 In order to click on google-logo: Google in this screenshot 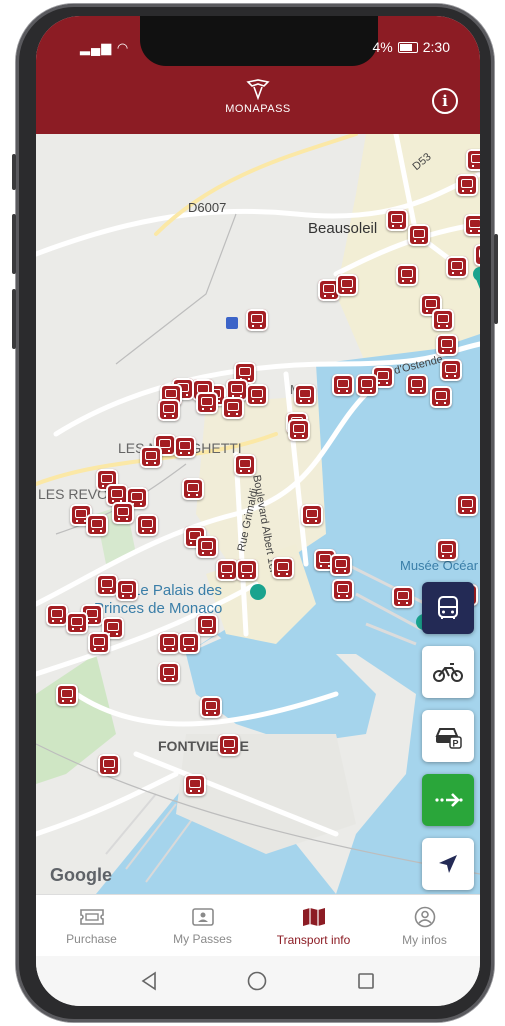, I will do `click(81, 875)`.